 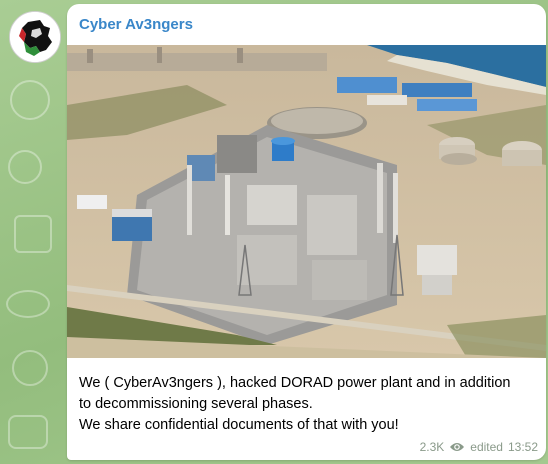 I want to click on message-meta: 2.3K edited 13:52, so click(x=479, y=447).